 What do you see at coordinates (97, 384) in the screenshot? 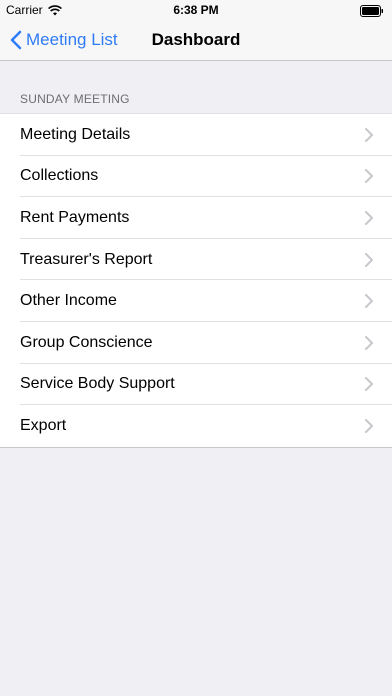
I see `list-item-label: Service Body Support` at bounding box center [97, 384].